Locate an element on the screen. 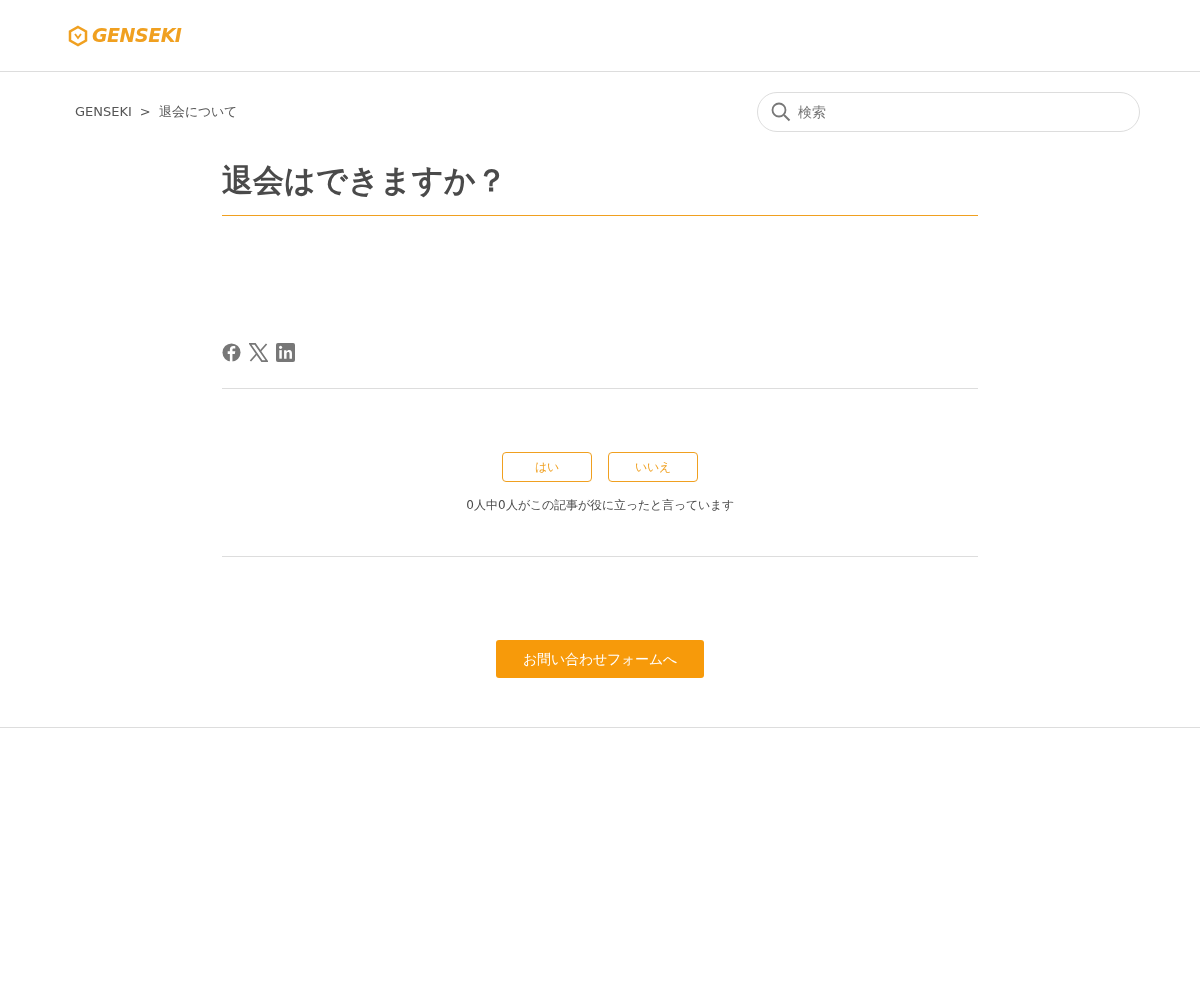 The height and width of the screenshot is (1000, 1200). breadcrumb-link: 退会について is located at coordinates (197, 112).